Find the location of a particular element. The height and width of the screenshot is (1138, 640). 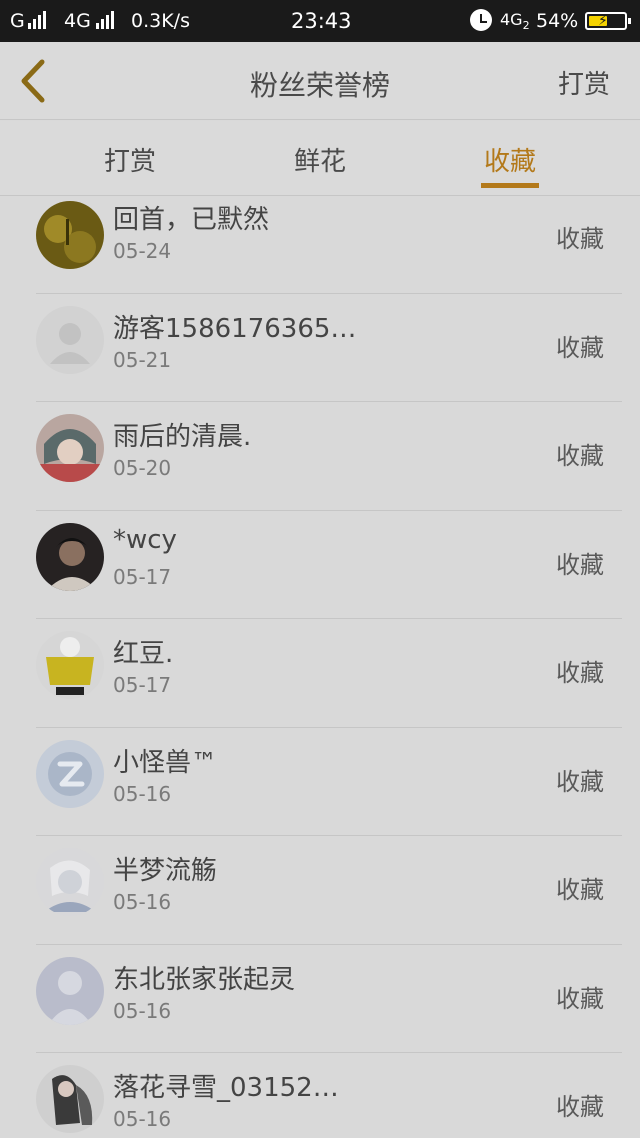

clock: 23:43 is located at coordinates (321, 21).